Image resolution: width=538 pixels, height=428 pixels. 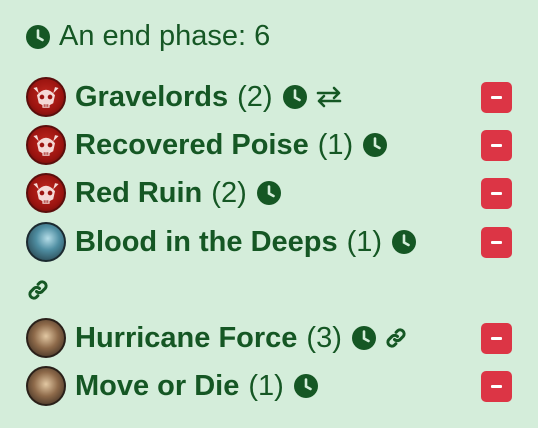 I want to click on ability-row-move-or-die: Move or Die (1), so click(x=269, y=386).